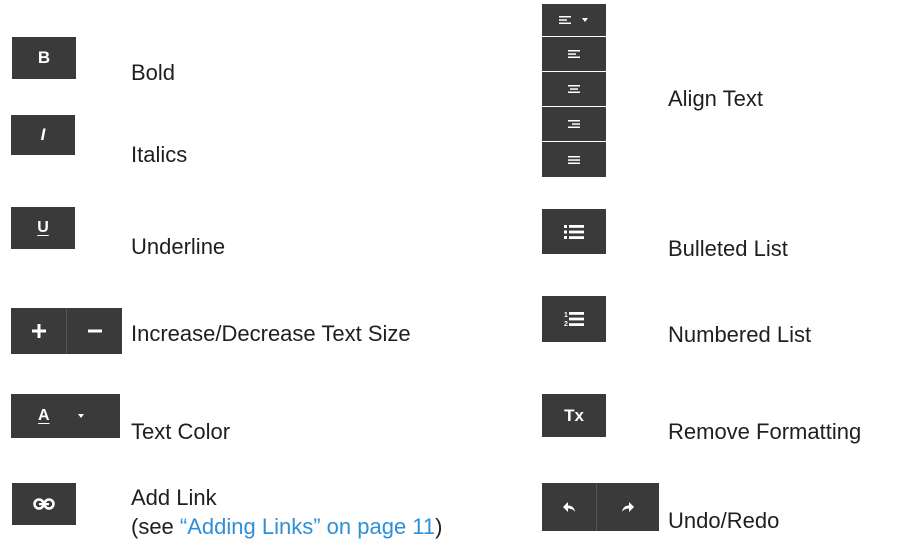 This screenshot has height=551, width=909. I want to click on underline-label: Underline, so click(178, 246).